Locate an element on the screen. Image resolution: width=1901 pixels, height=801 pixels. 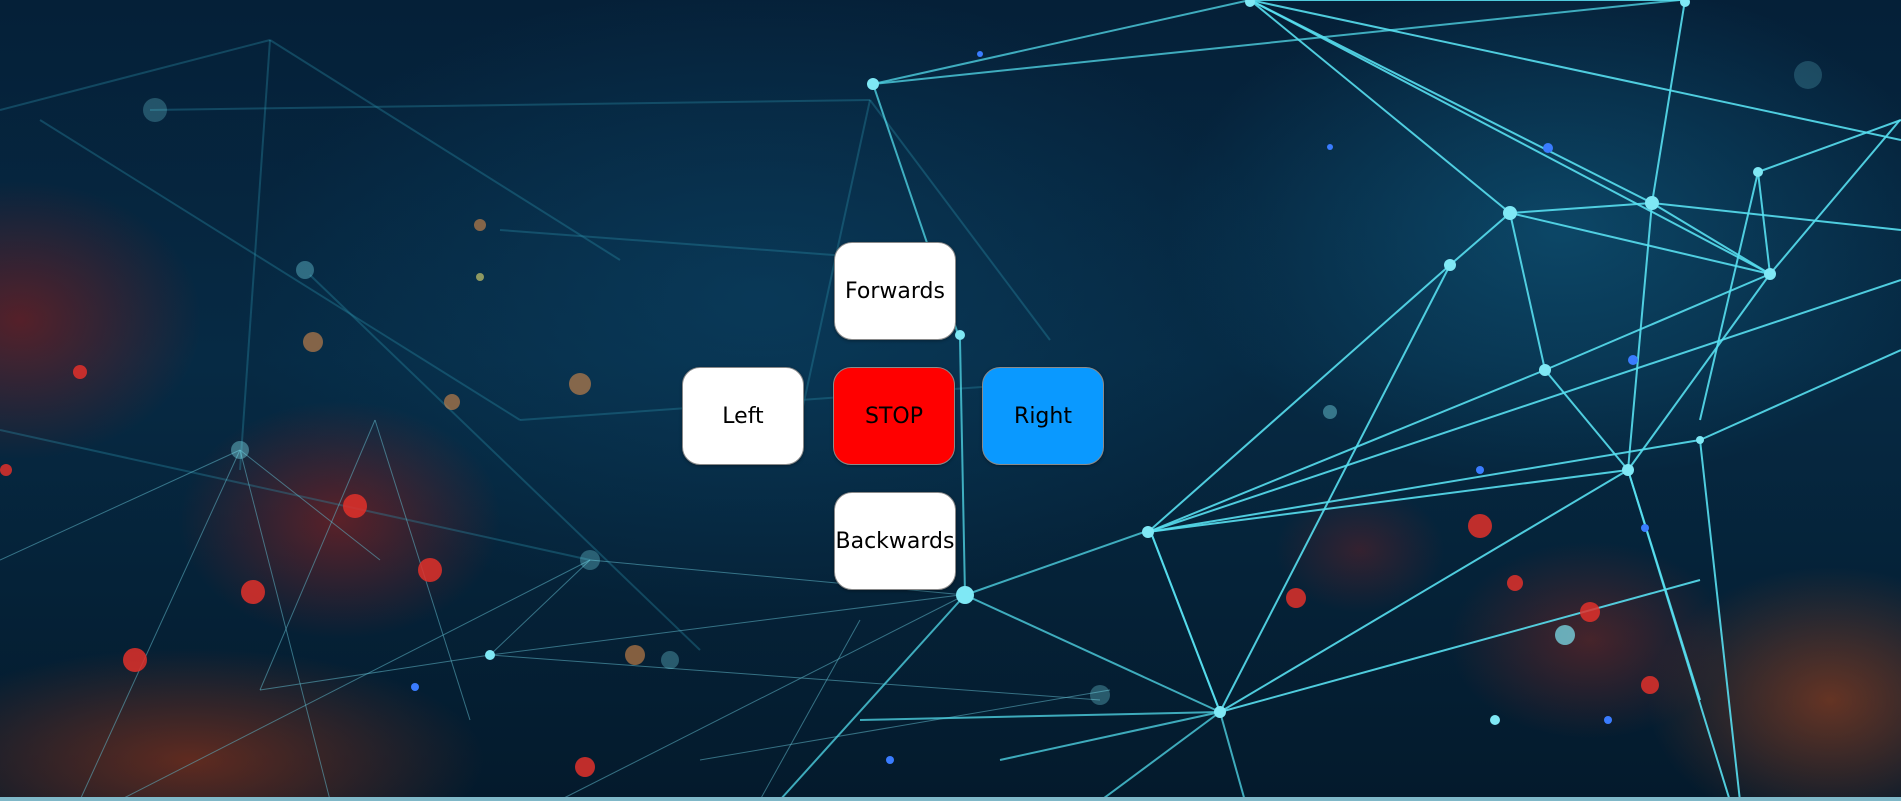
stop-button: STOP is located at coordinates (894, 416).